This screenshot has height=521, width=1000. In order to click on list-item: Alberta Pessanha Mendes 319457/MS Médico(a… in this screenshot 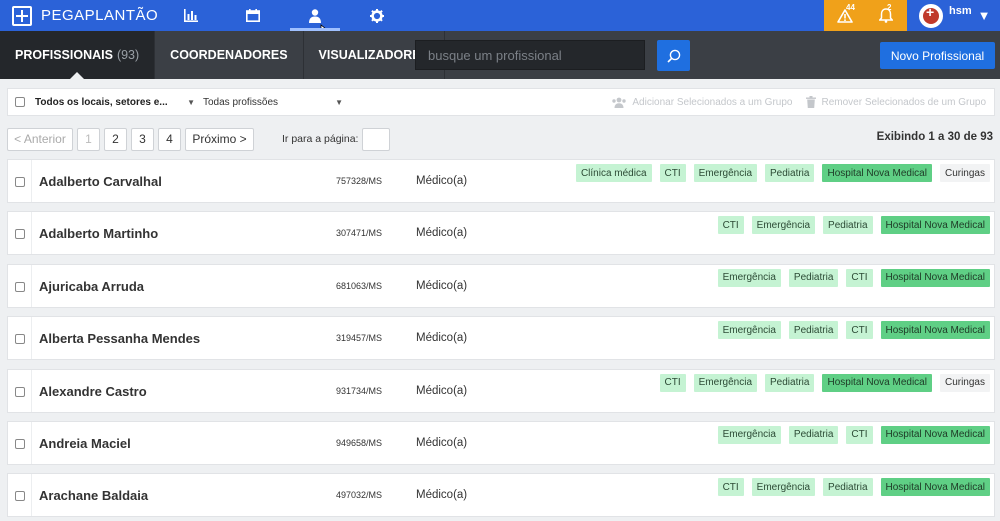, I will do `click(501, 338)`.